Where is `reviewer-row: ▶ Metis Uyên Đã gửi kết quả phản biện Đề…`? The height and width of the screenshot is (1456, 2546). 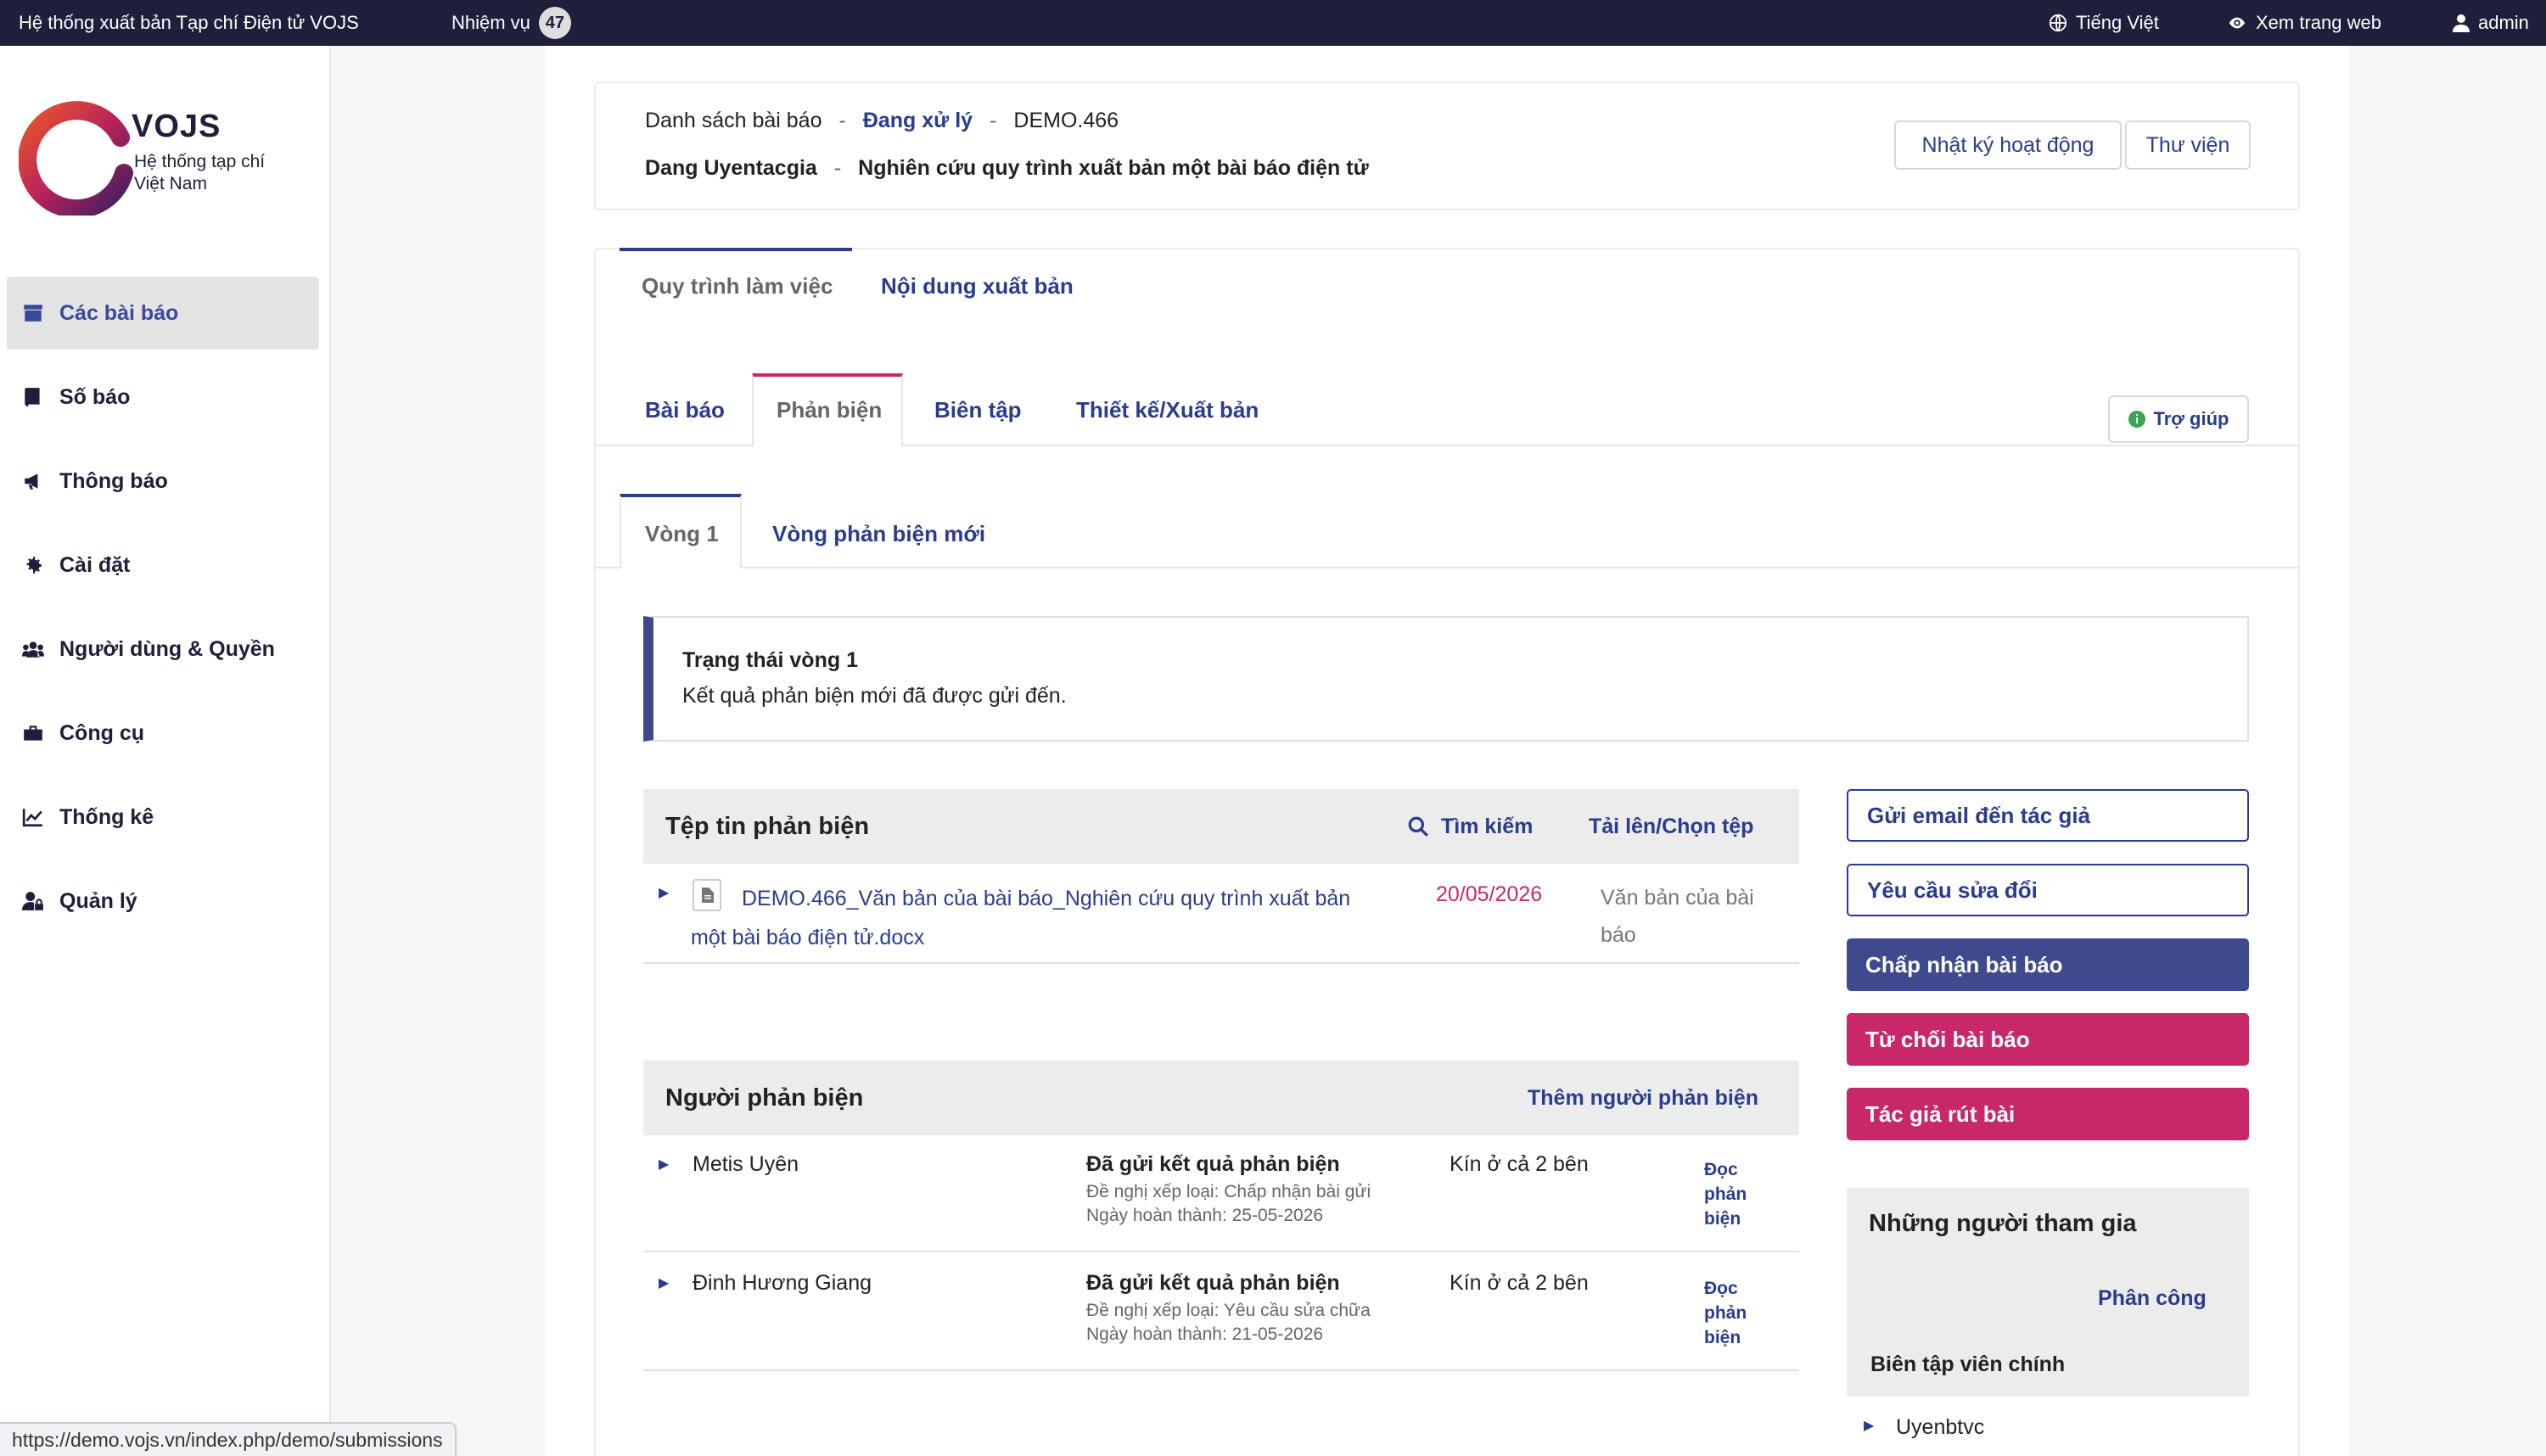
reviewer-row: ▶ Metis Uyên Đã gửi kết quả phản biện Đề… is located at coordinates (1221, 1193).